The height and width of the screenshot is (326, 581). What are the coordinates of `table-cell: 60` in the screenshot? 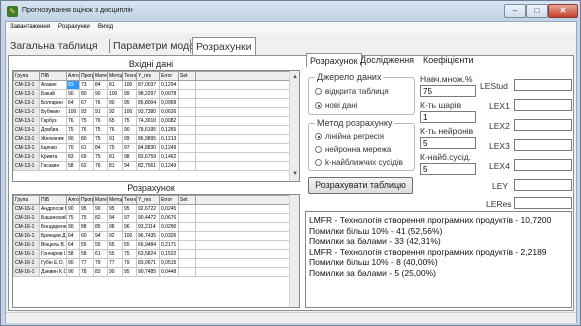 It's located at (86, 236).